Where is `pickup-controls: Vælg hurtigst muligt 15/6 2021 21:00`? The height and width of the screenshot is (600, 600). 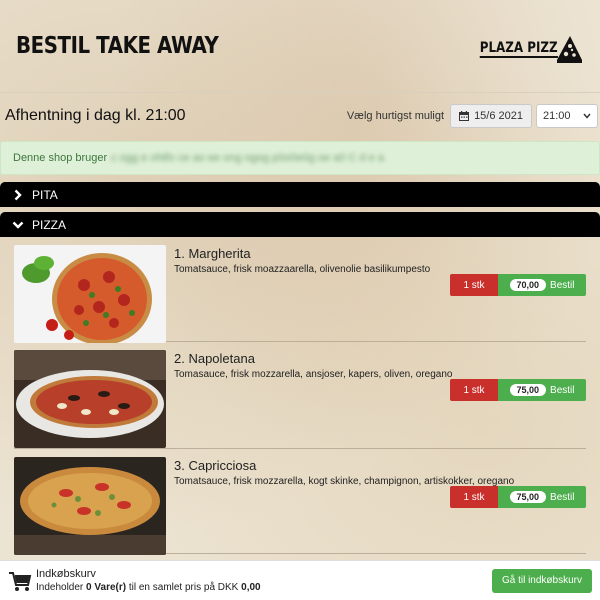 pickup-controls: Vælg hurtigst muligt 15/6 2021 21:00 is located at coordinates (472, 116).